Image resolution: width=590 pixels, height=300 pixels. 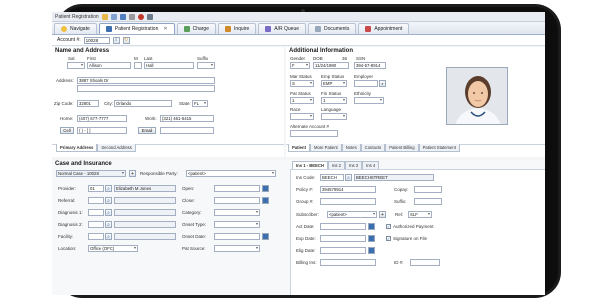 I want to click on subscriber-select: <patient>, so click(x=352, y=214).